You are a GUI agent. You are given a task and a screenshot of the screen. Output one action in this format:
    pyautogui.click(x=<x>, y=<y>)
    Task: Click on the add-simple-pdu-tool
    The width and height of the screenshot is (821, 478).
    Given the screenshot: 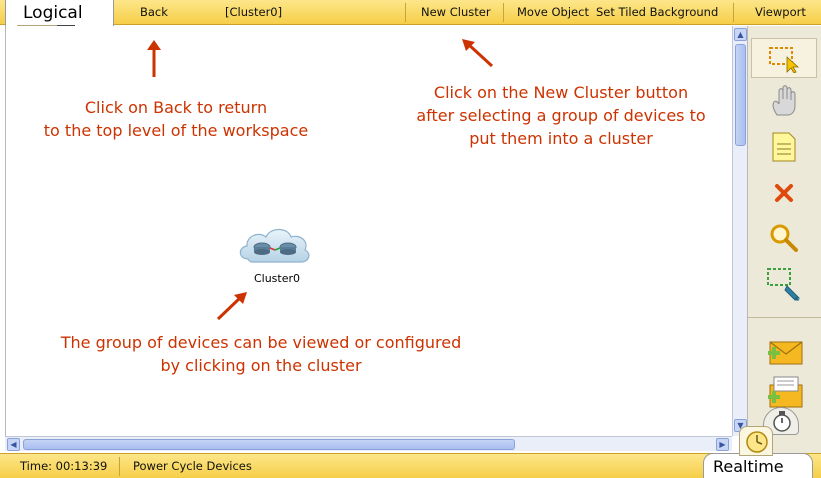 What is the action you would take?
    pyautogui.click(x=784, y=350)
    